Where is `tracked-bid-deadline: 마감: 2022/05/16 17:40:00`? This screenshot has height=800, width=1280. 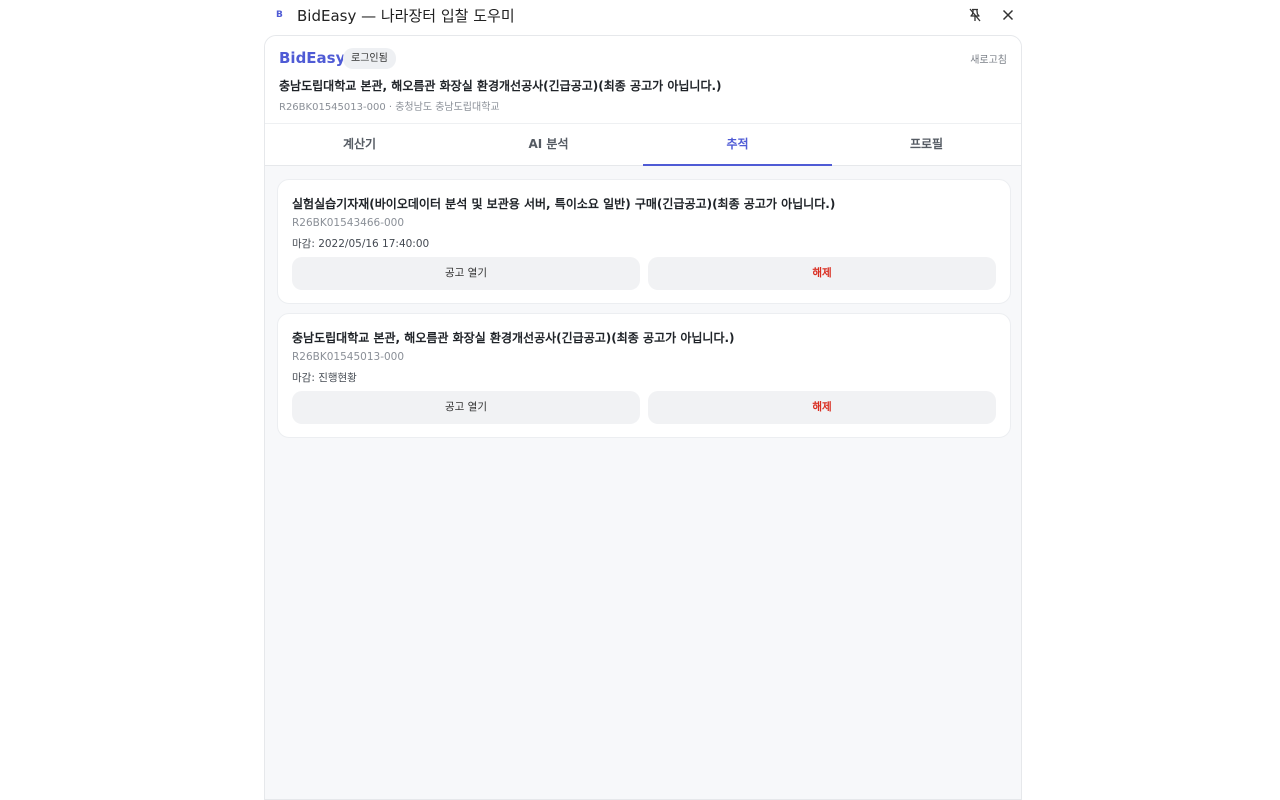
tracked-bid-deadline: 마감: 2022/05/16 17:40:00 is located at coordinates (361, 244).